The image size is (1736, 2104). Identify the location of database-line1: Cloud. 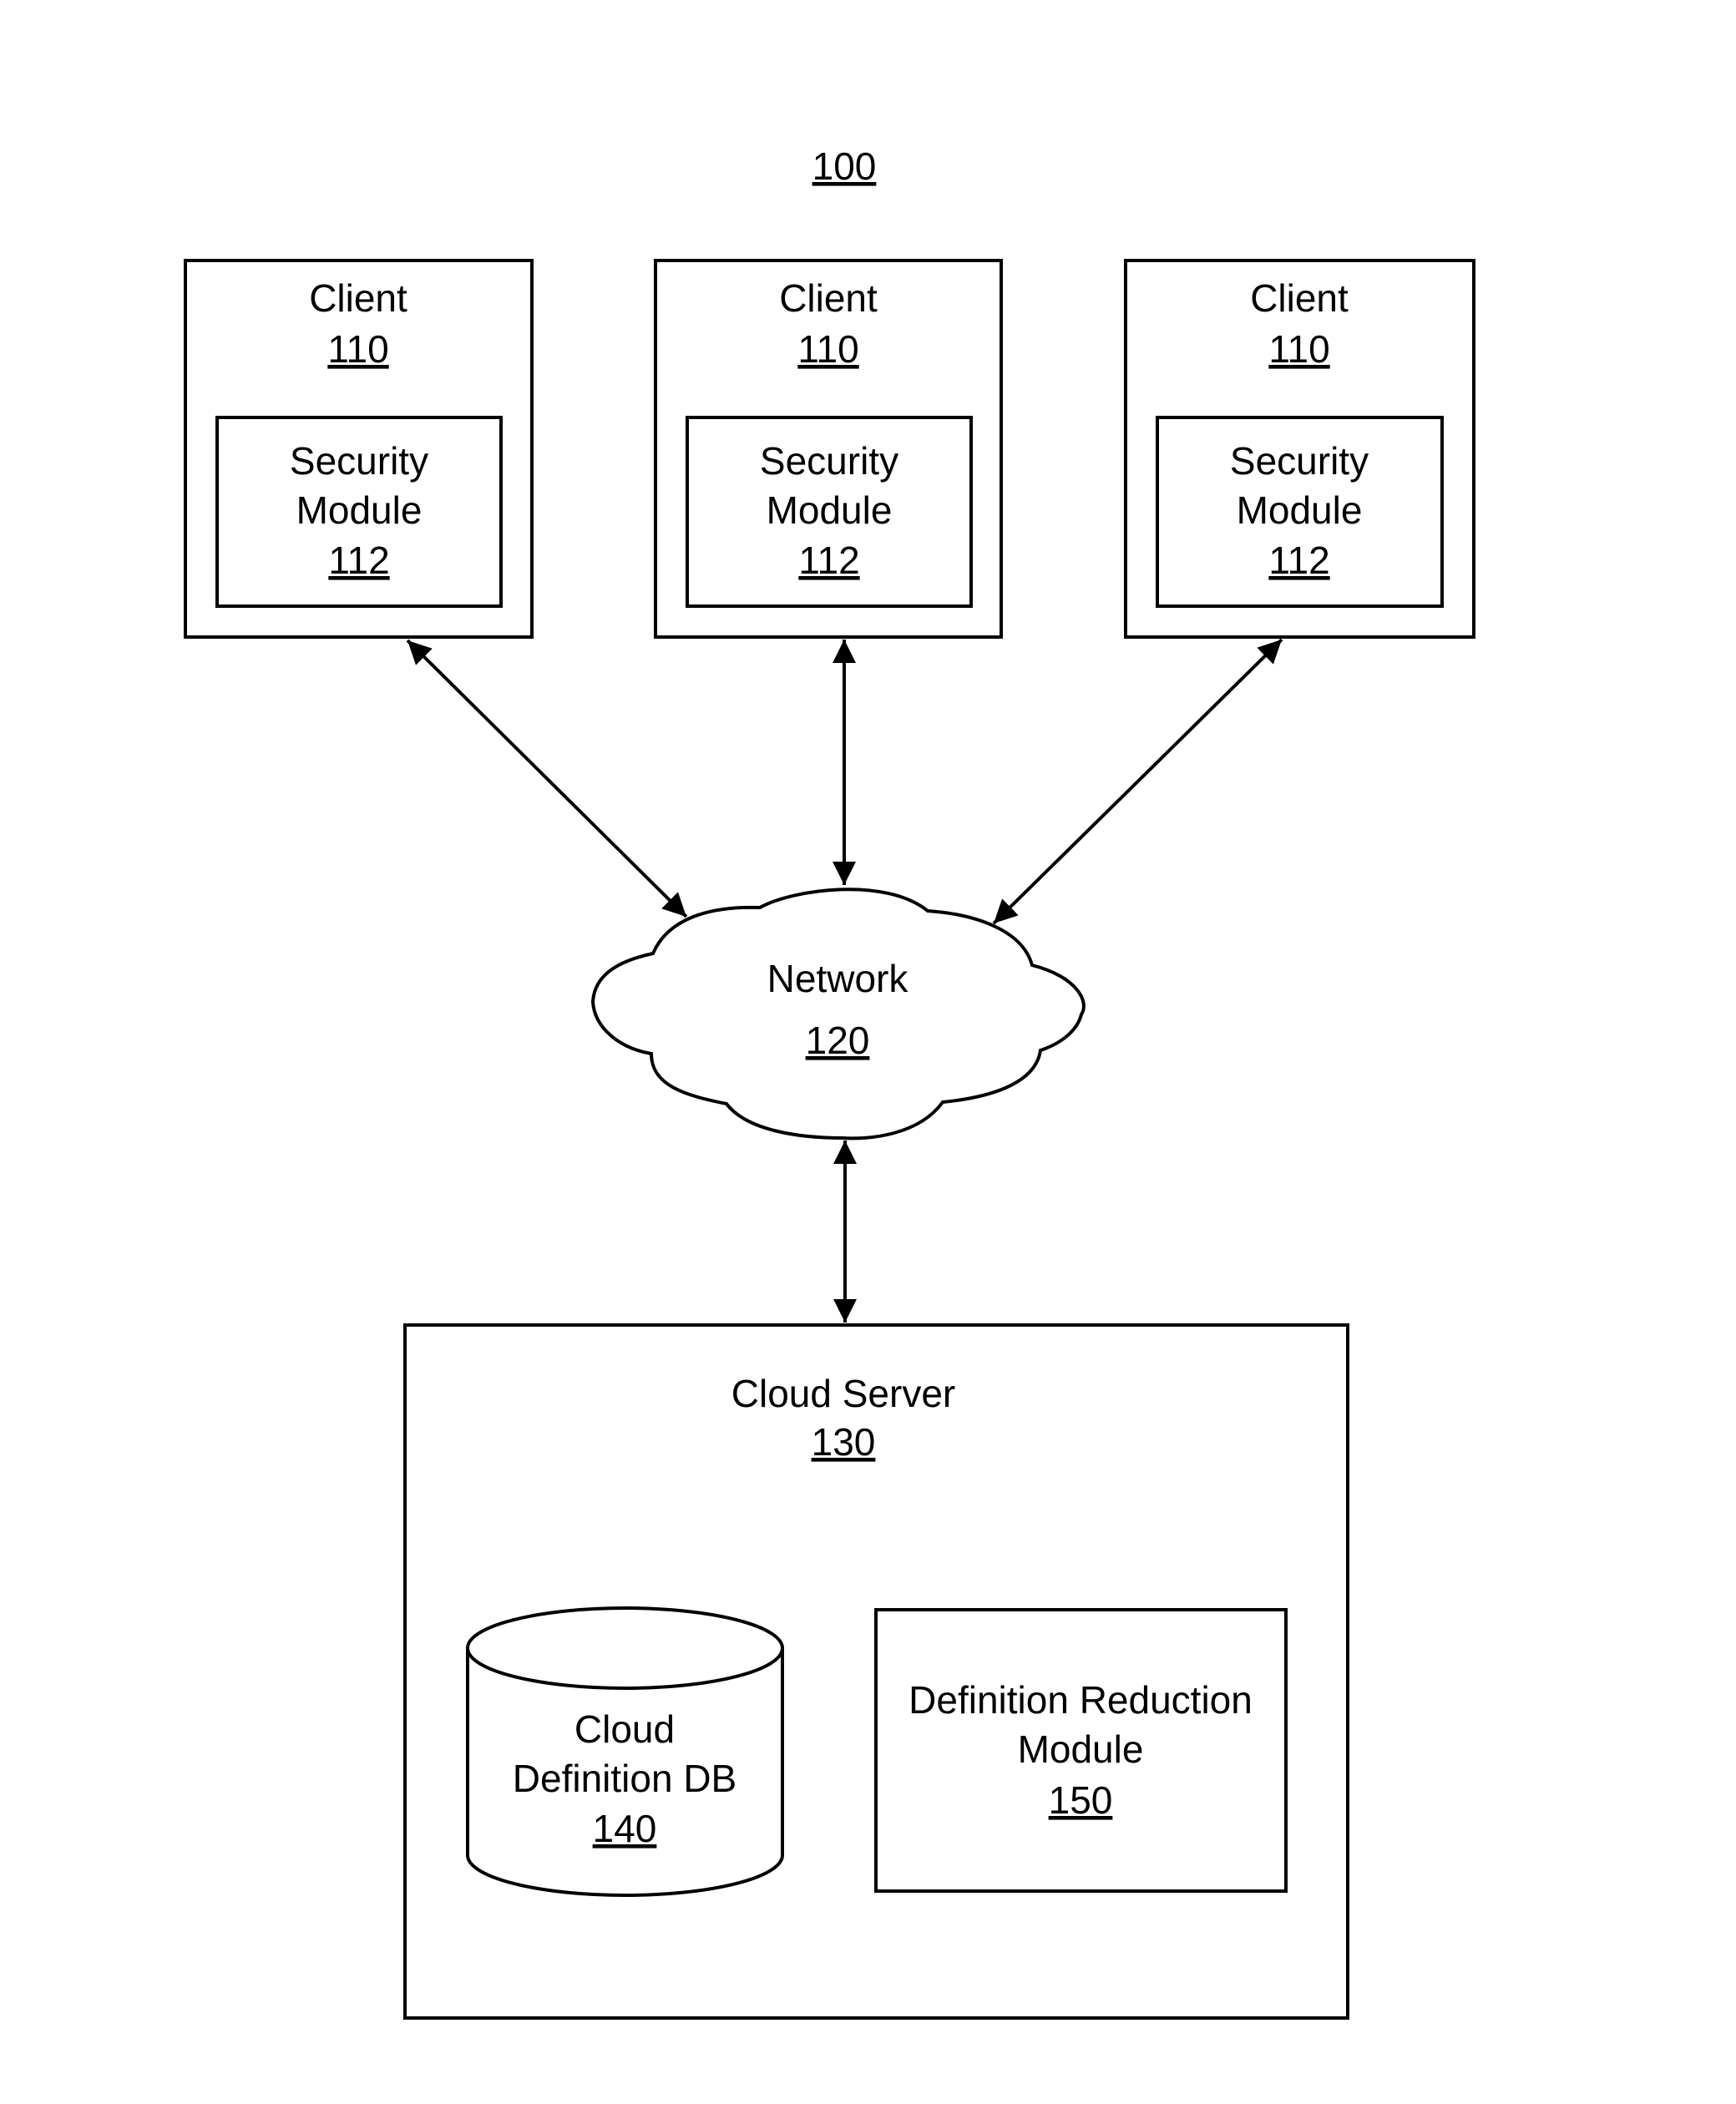
(624, 1729).